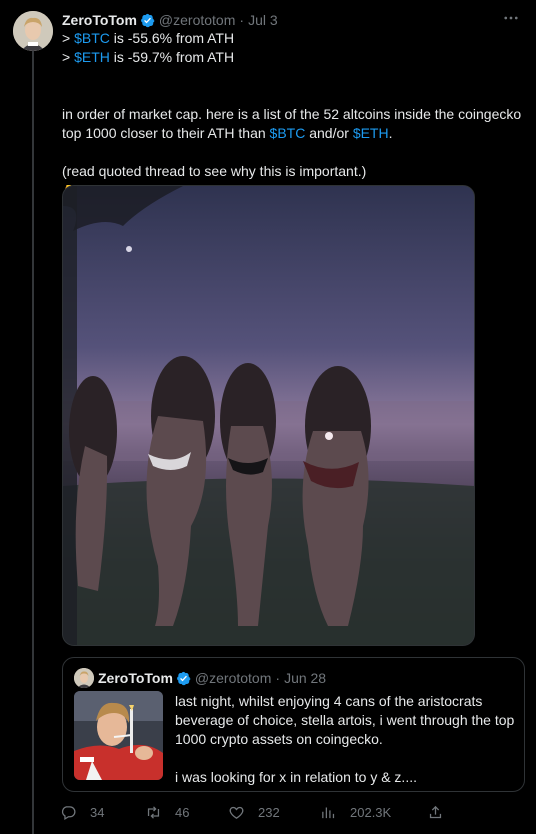 The image size is (536, 834). Describe the element at coordinates (305, 678) in the screenshot. I see `quote-date: Jun 28` at that location.